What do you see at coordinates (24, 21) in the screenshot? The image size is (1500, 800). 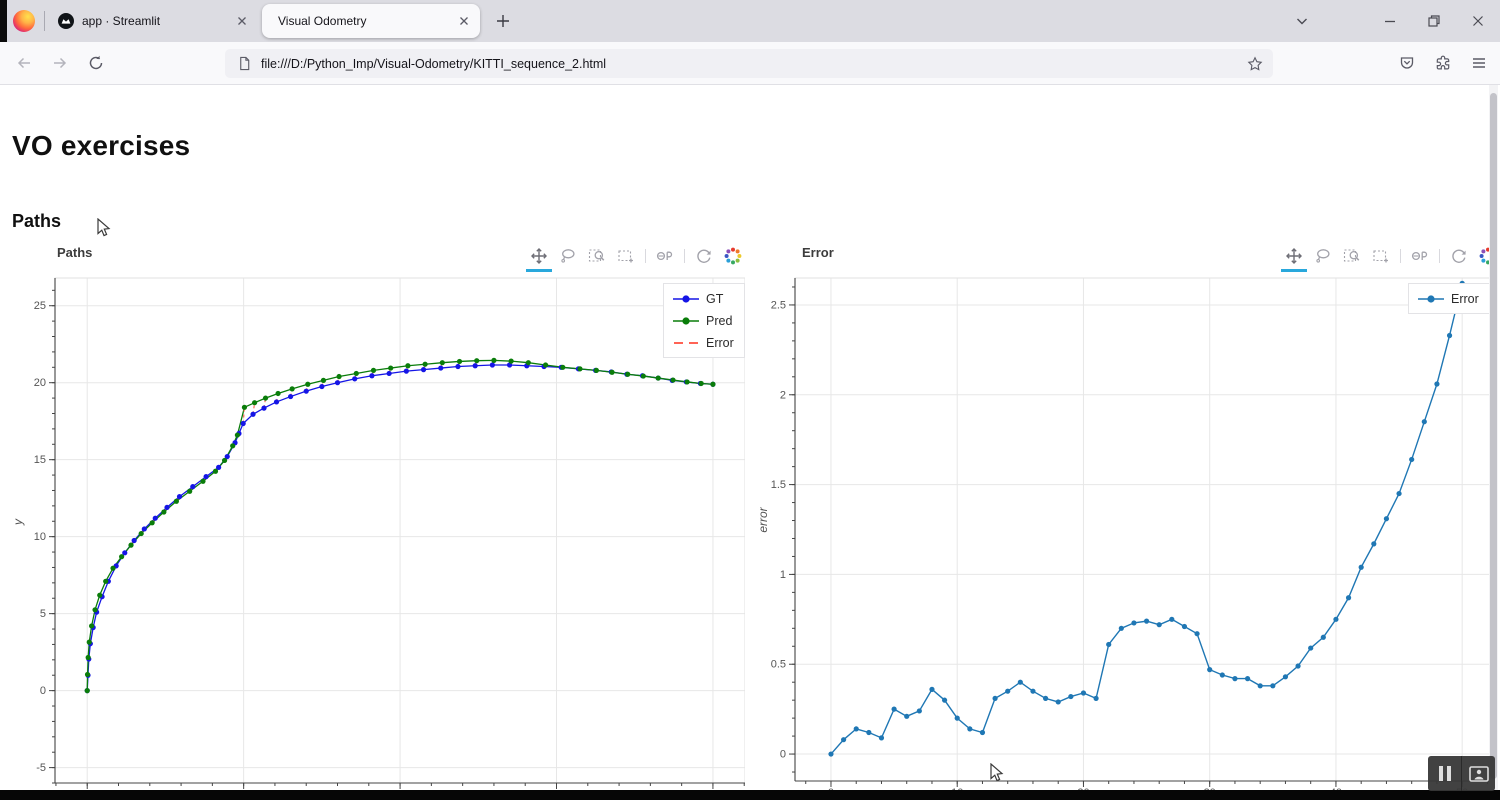 I see `firefox-logo-icon` at bounding box center [24, 21].